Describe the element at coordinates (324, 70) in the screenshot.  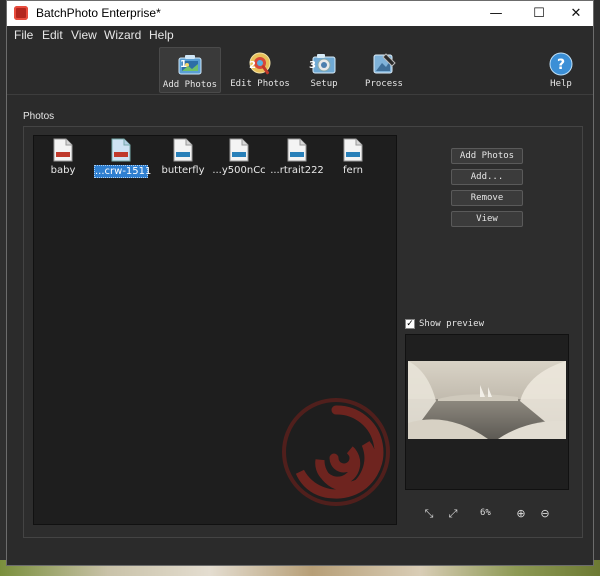
I see `tool-setup: 3 Setup` at that location.